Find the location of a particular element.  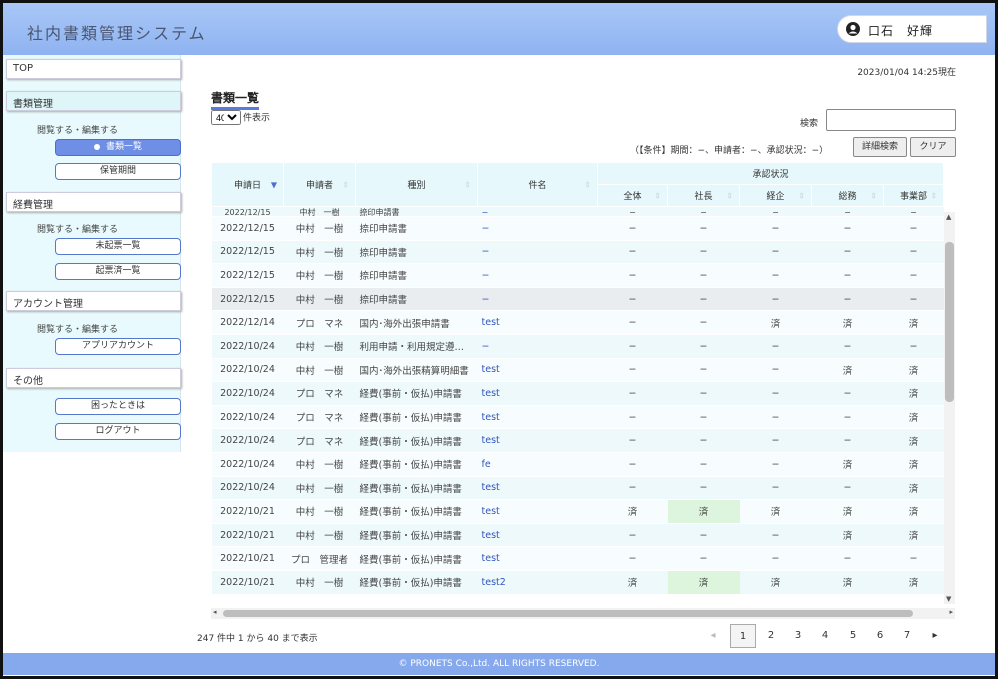

table-row: 2022/10/21 中村 一樹 経費(事前・仮払)申請書 test − − − 済済 is located at coordinates (577, 535).